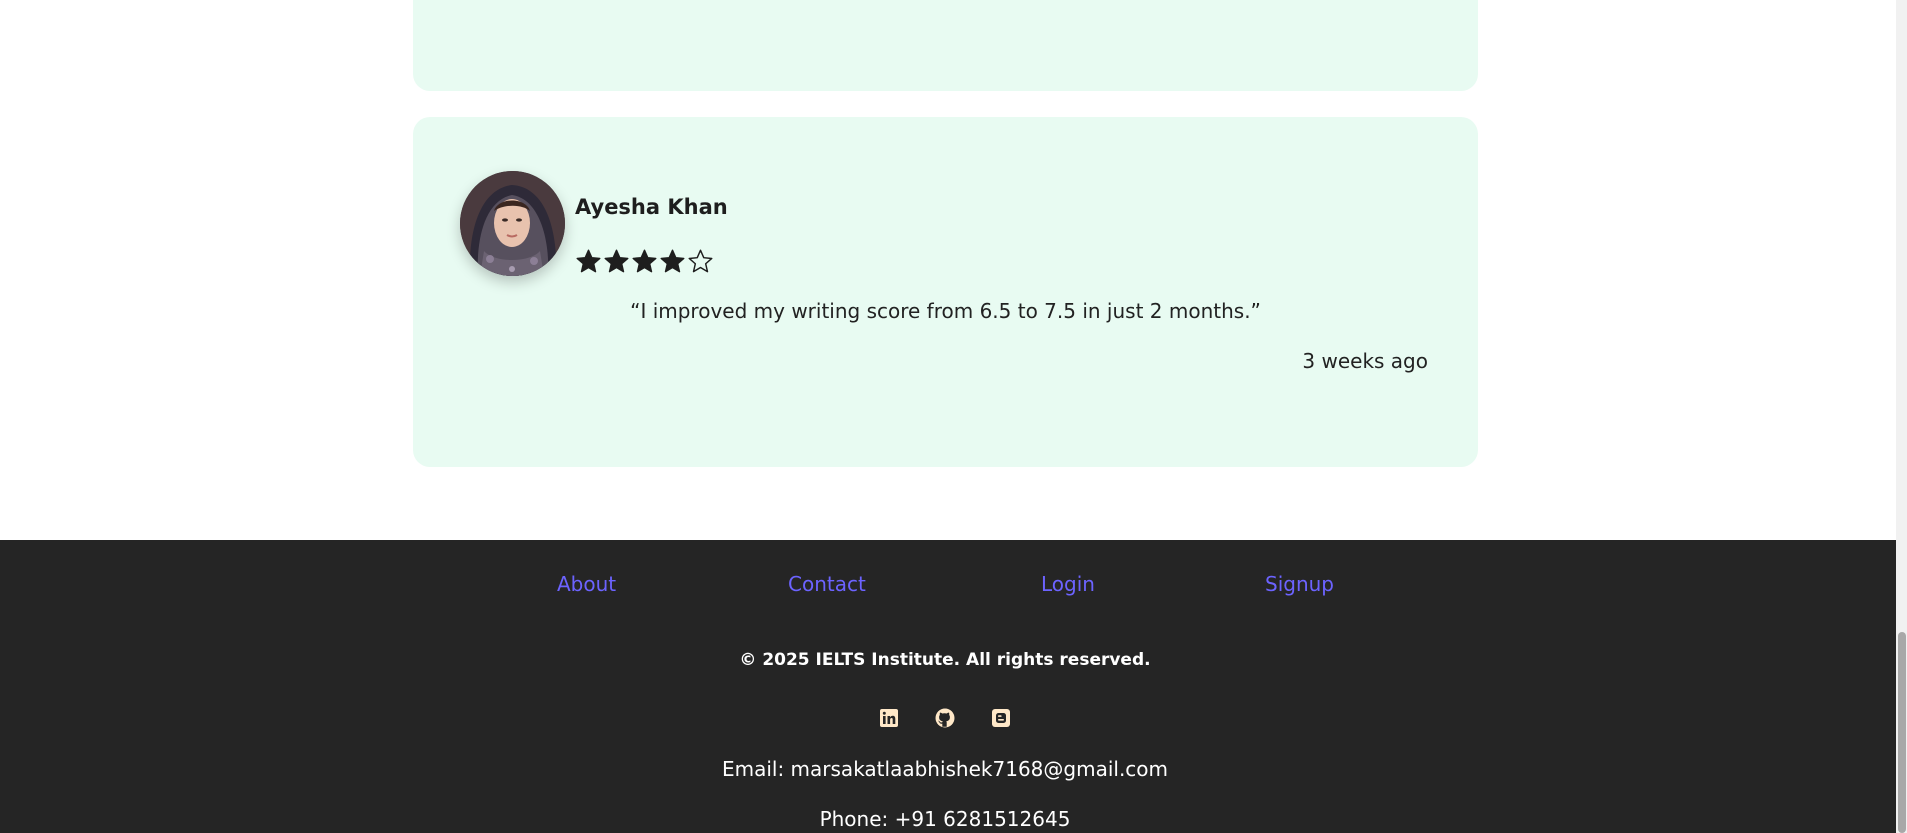  I want to click on footer-link-about: About, so click(586, 584).